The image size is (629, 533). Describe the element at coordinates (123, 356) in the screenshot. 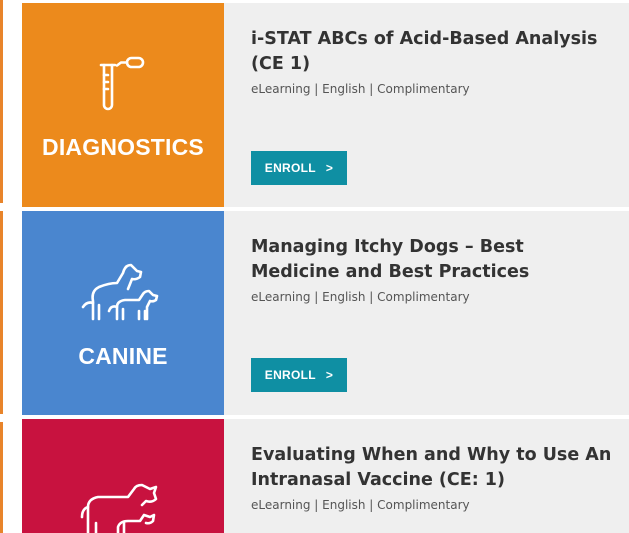

I see `category-label: CANINE` at that location.